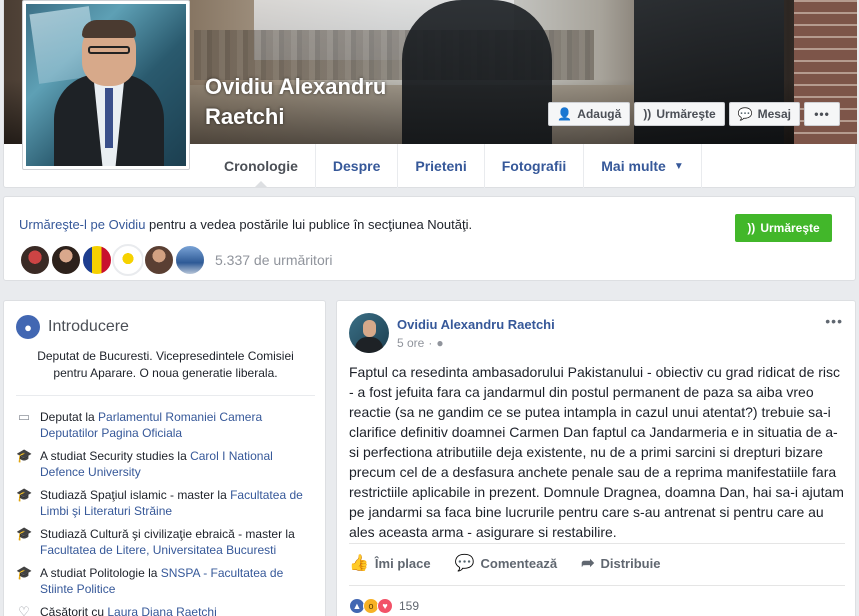  I want to click on comment-icon: 💬, so click(464, 563).